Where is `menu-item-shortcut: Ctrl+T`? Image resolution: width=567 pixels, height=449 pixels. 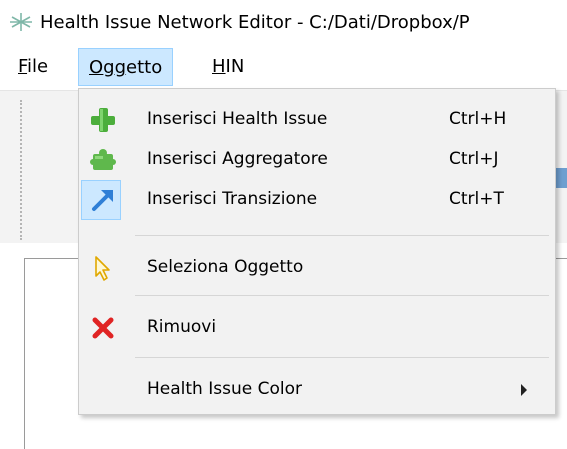
menu-item-shortcut: Ctrl+T is located at coordinates (476, 199).